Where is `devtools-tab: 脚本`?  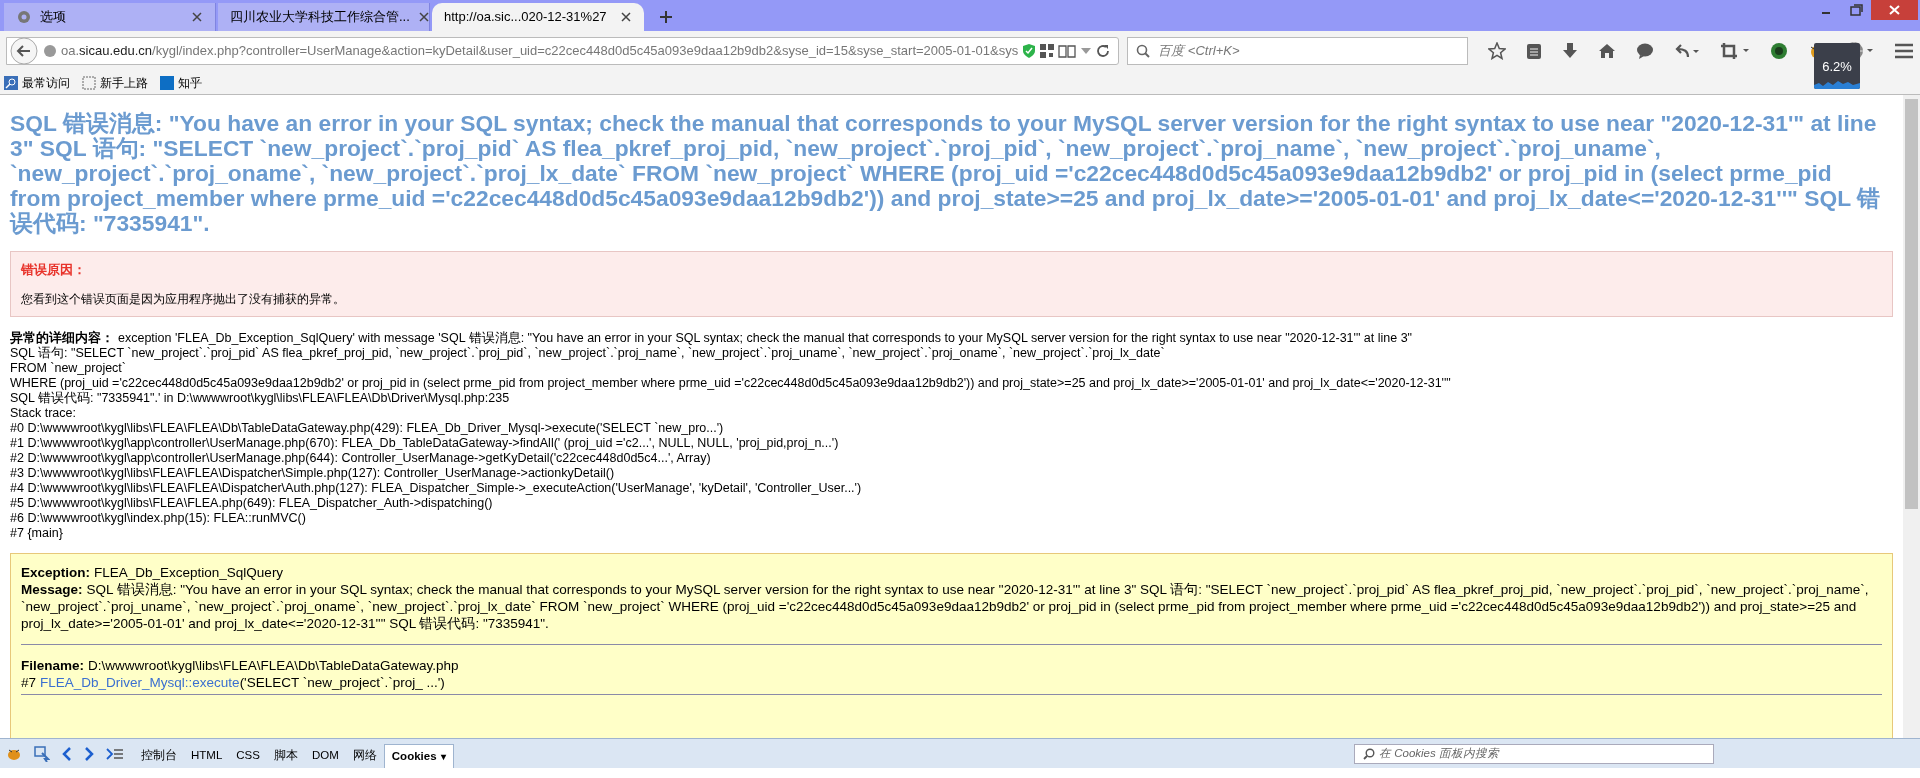 devtools-tab: 脚本 is located at coordinates (285, 756).